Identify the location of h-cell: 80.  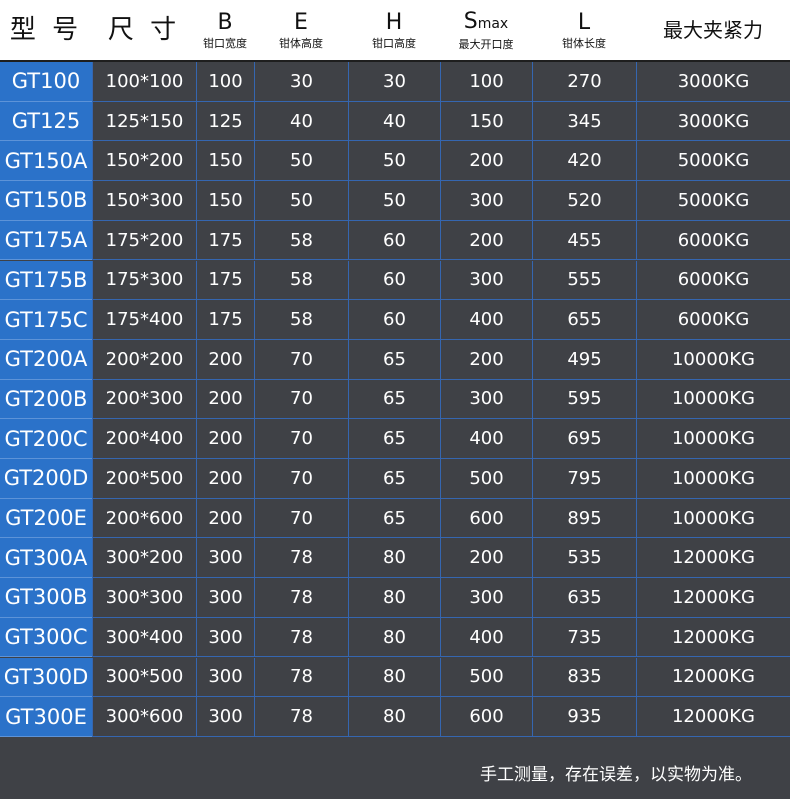
(394, 598).